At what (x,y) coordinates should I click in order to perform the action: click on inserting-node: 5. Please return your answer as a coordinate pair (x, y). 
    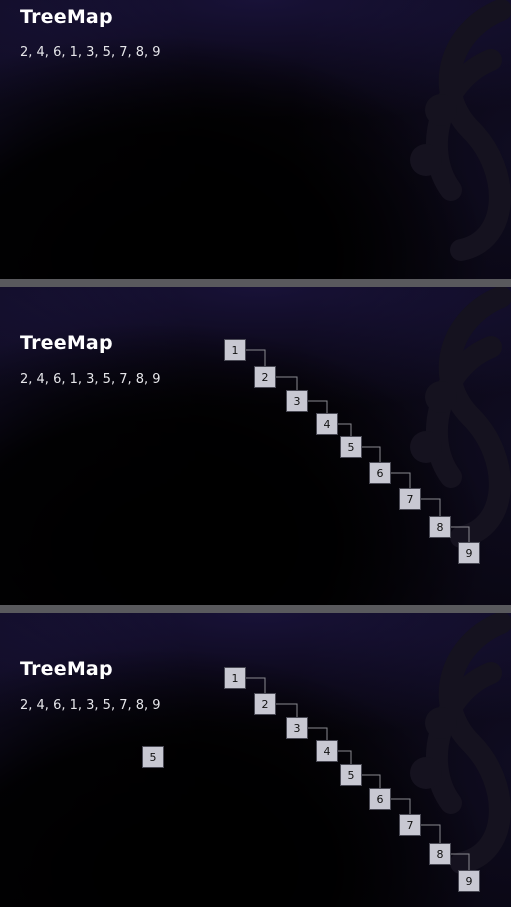
    Looking at the image, I should click on (153, 757).